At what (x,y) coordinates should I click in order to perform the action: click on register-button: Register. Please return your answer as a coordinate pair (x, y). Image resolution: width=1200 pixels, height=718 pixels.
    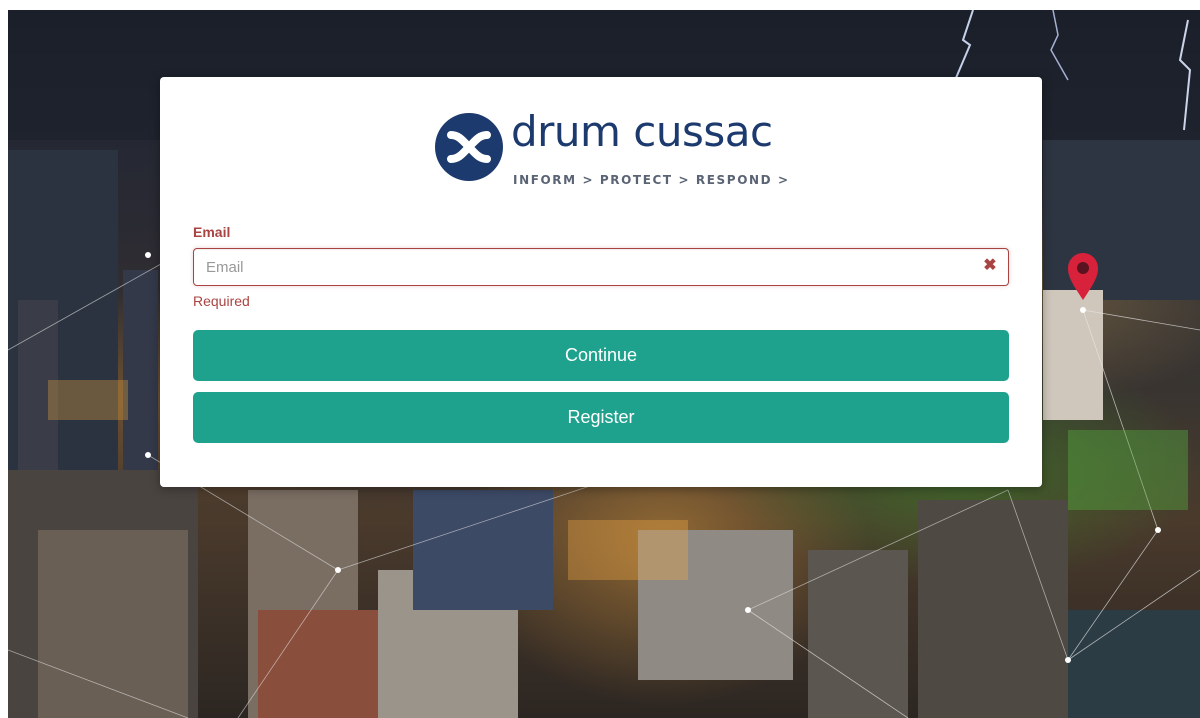
    Looking at the image, I should click on (601, 417).